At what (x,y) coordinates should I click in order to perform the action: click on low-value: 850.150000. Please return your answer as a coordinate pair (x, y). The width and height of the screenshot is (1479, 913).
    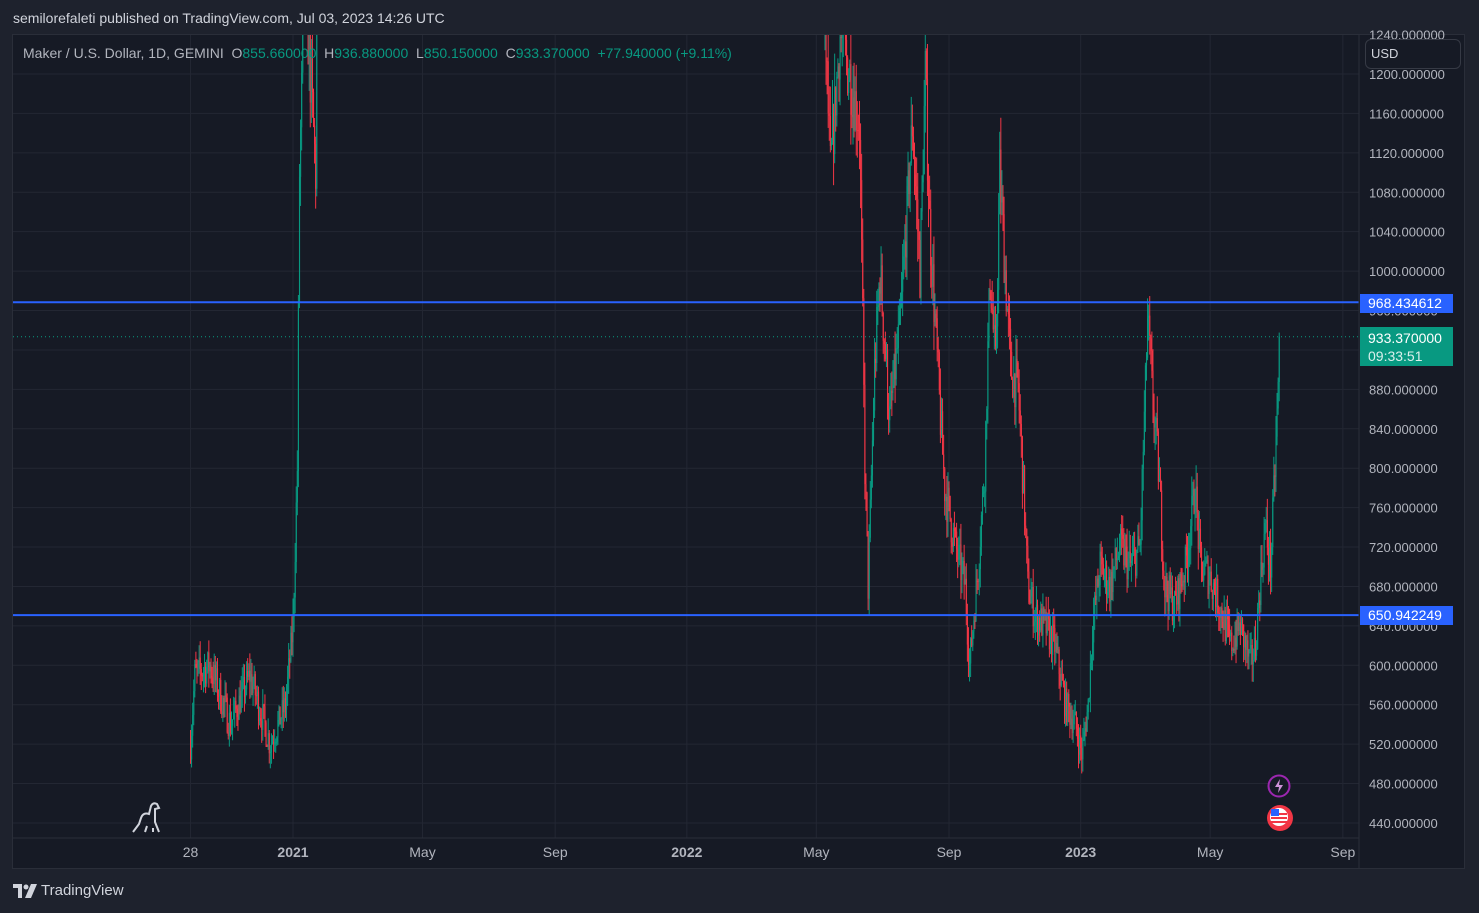
    Looking at the image, I should click on (460, 53).